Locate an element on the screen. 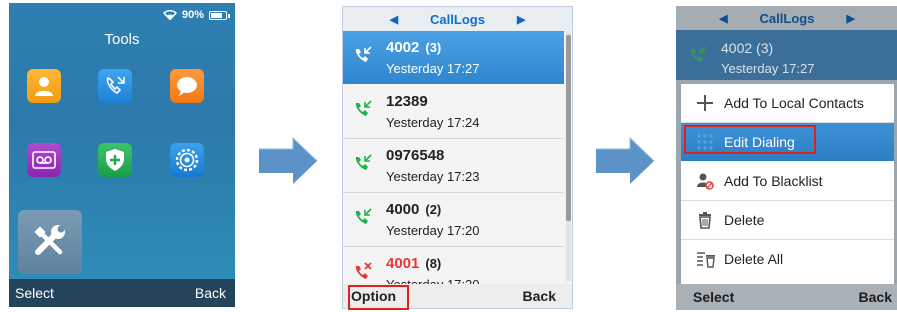  status-bar: 90% is located at coordinates (196, 15).